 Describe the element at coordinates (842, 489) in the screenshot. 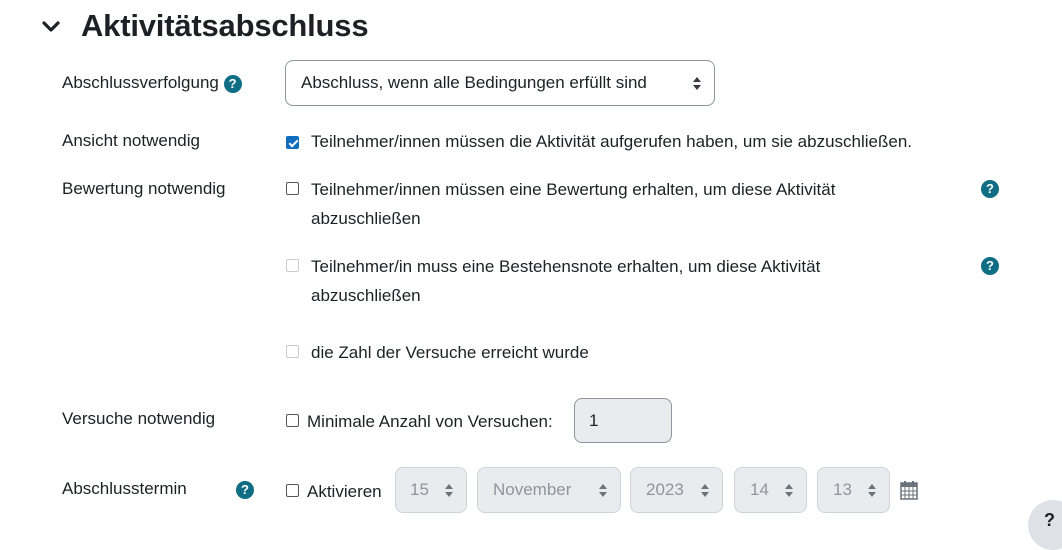

I see `minute-value: 13` at that location.